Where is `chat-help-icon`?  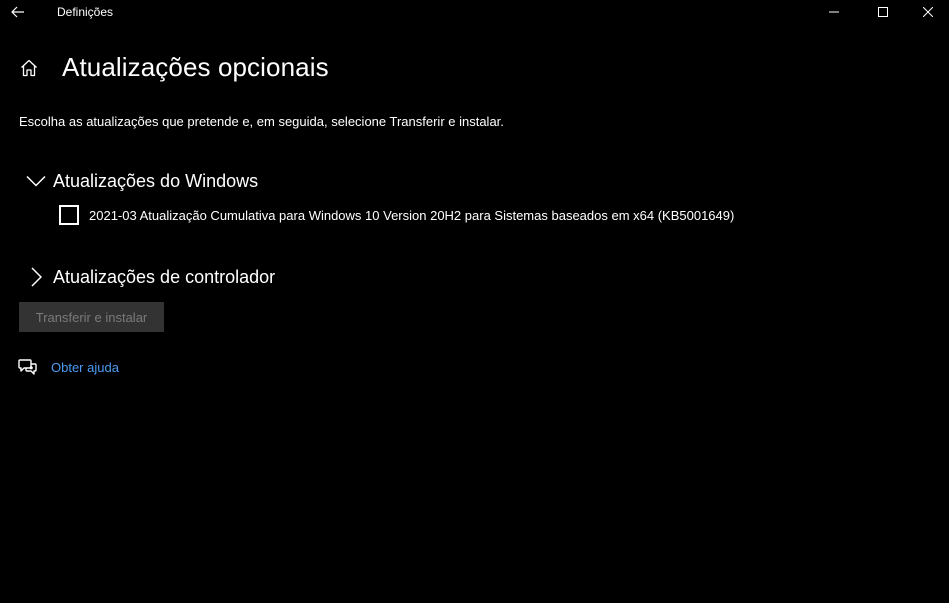
chat-help-icon is located at coordinates (28, 367).